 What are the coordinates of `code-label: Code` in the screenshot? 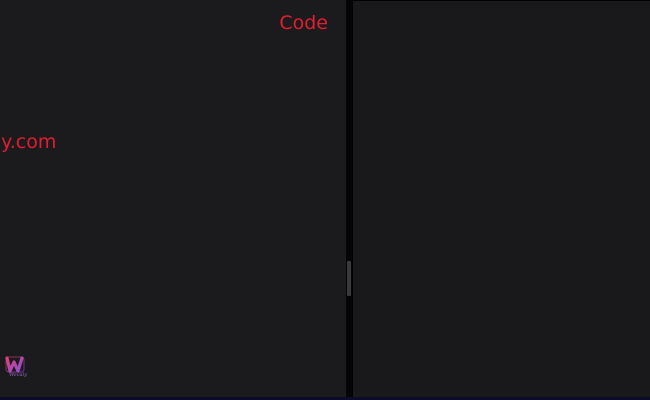 It's located at (303, 23).